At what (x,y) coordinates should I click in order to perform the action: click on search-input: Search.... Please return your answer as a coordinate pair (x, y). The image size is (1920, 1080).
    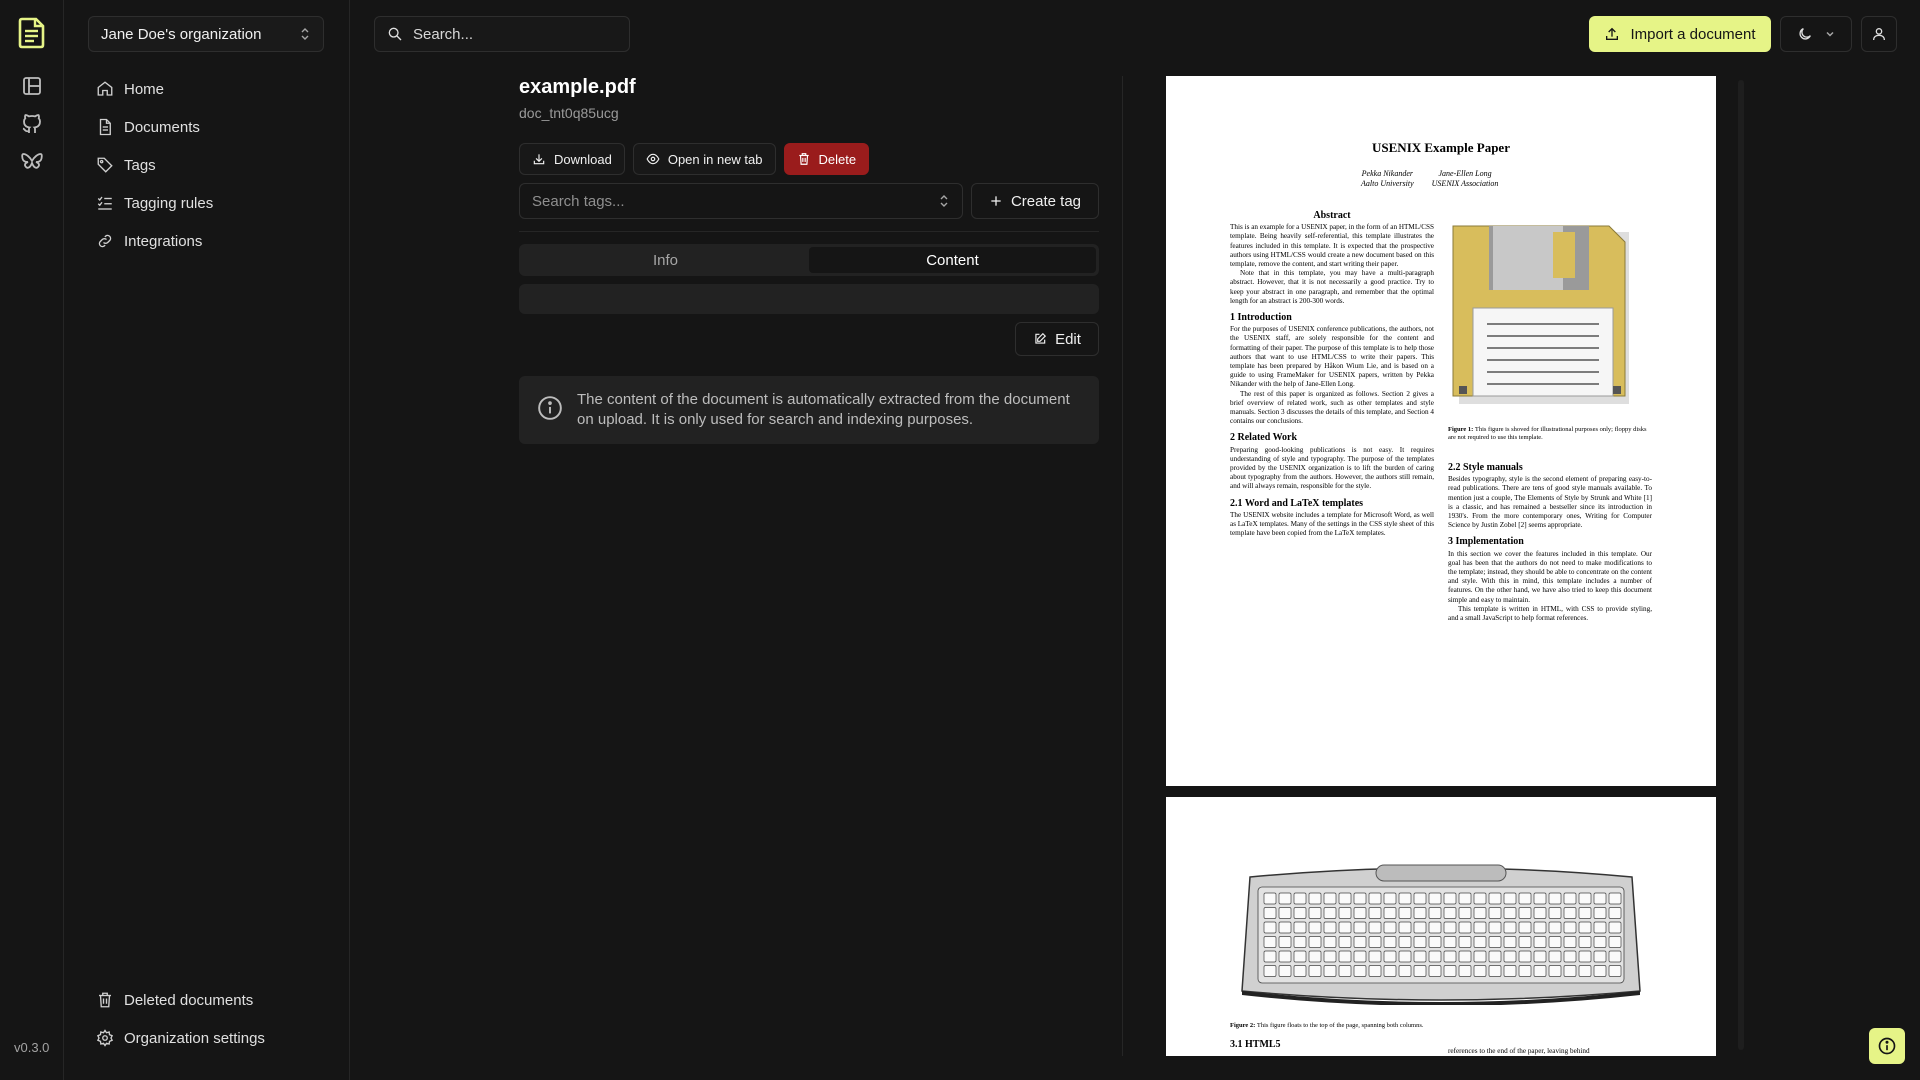
    Looking at the image, I should click on (502, 34).